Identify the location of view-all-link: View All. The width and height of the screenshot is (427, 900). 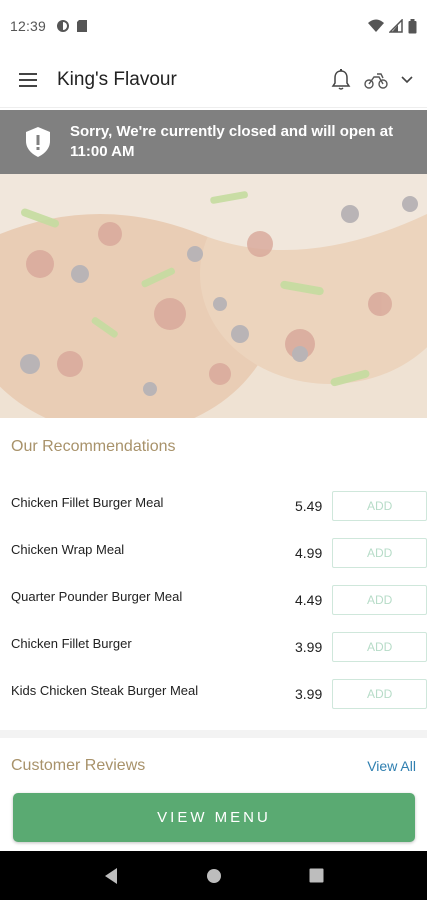
(391, 766).